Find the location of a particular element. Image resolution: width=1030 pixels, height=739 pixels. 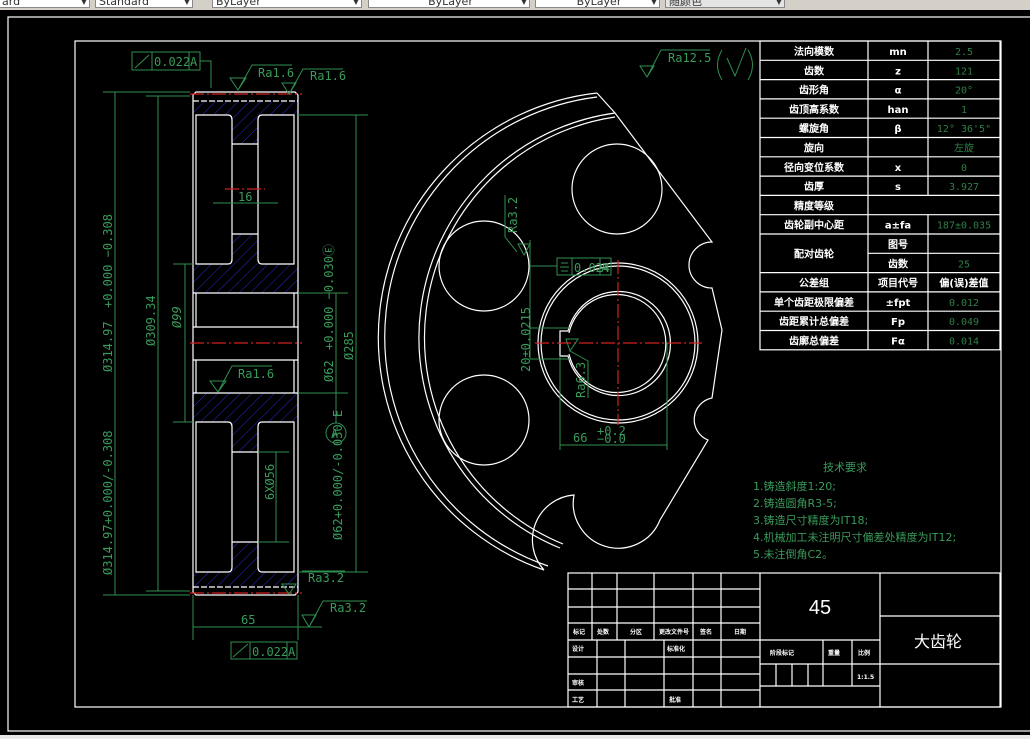

param-symbol: 项目代号 is located at coordinates (898, 283).